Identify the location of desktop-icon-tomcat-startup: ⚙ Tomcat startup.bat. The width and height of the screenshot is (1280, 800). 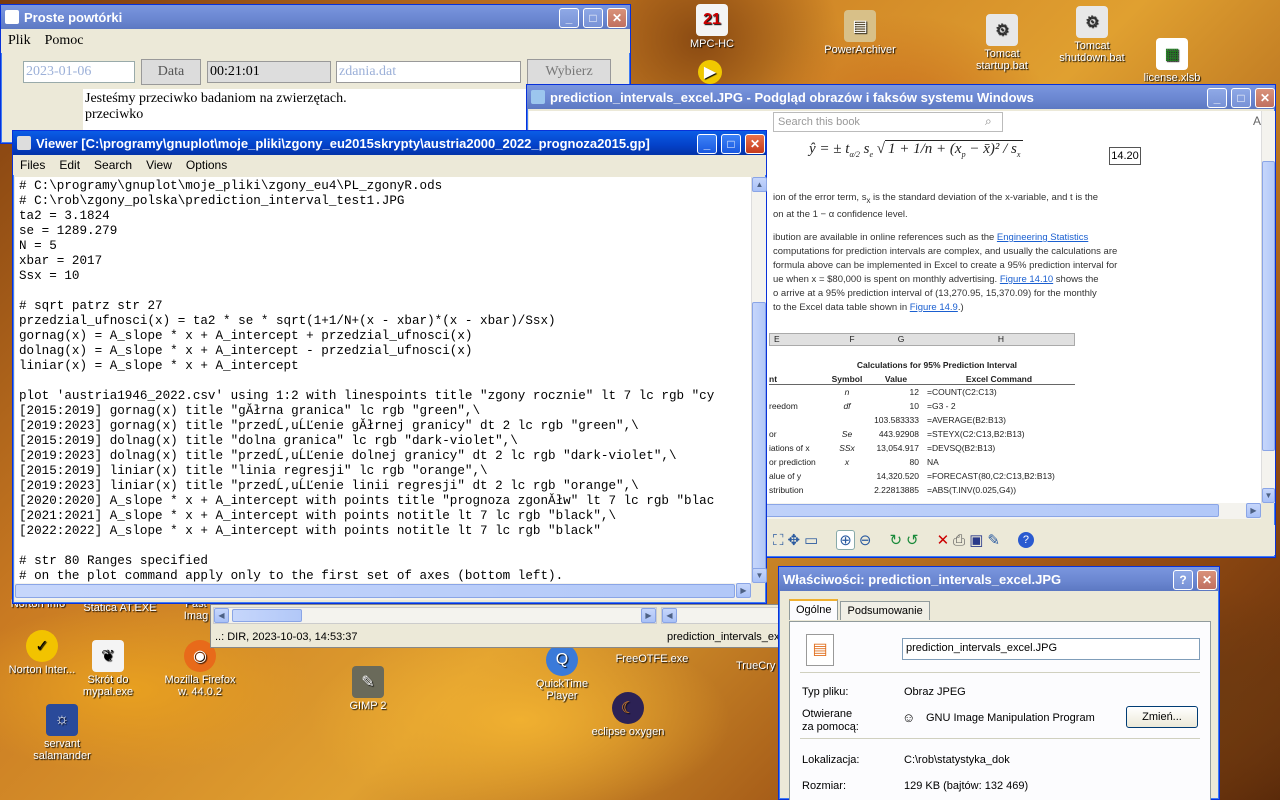
(1002, 43).